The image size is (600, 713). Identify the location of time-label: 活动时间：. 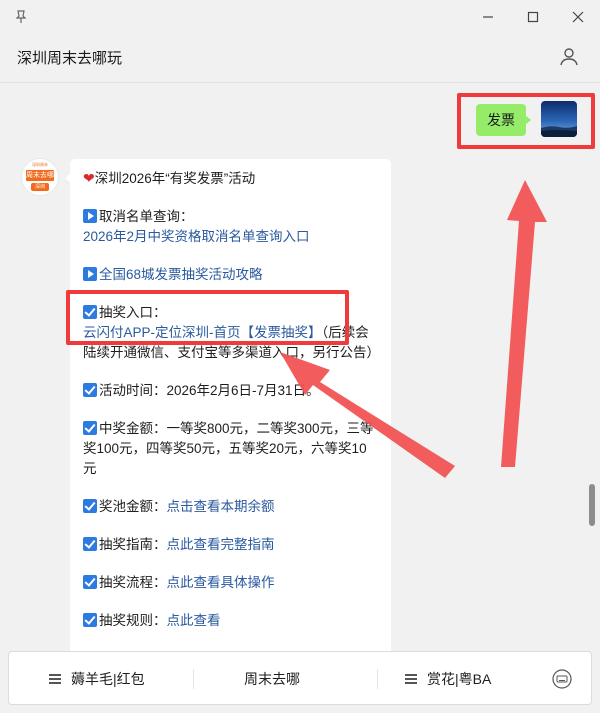
(133, 390).